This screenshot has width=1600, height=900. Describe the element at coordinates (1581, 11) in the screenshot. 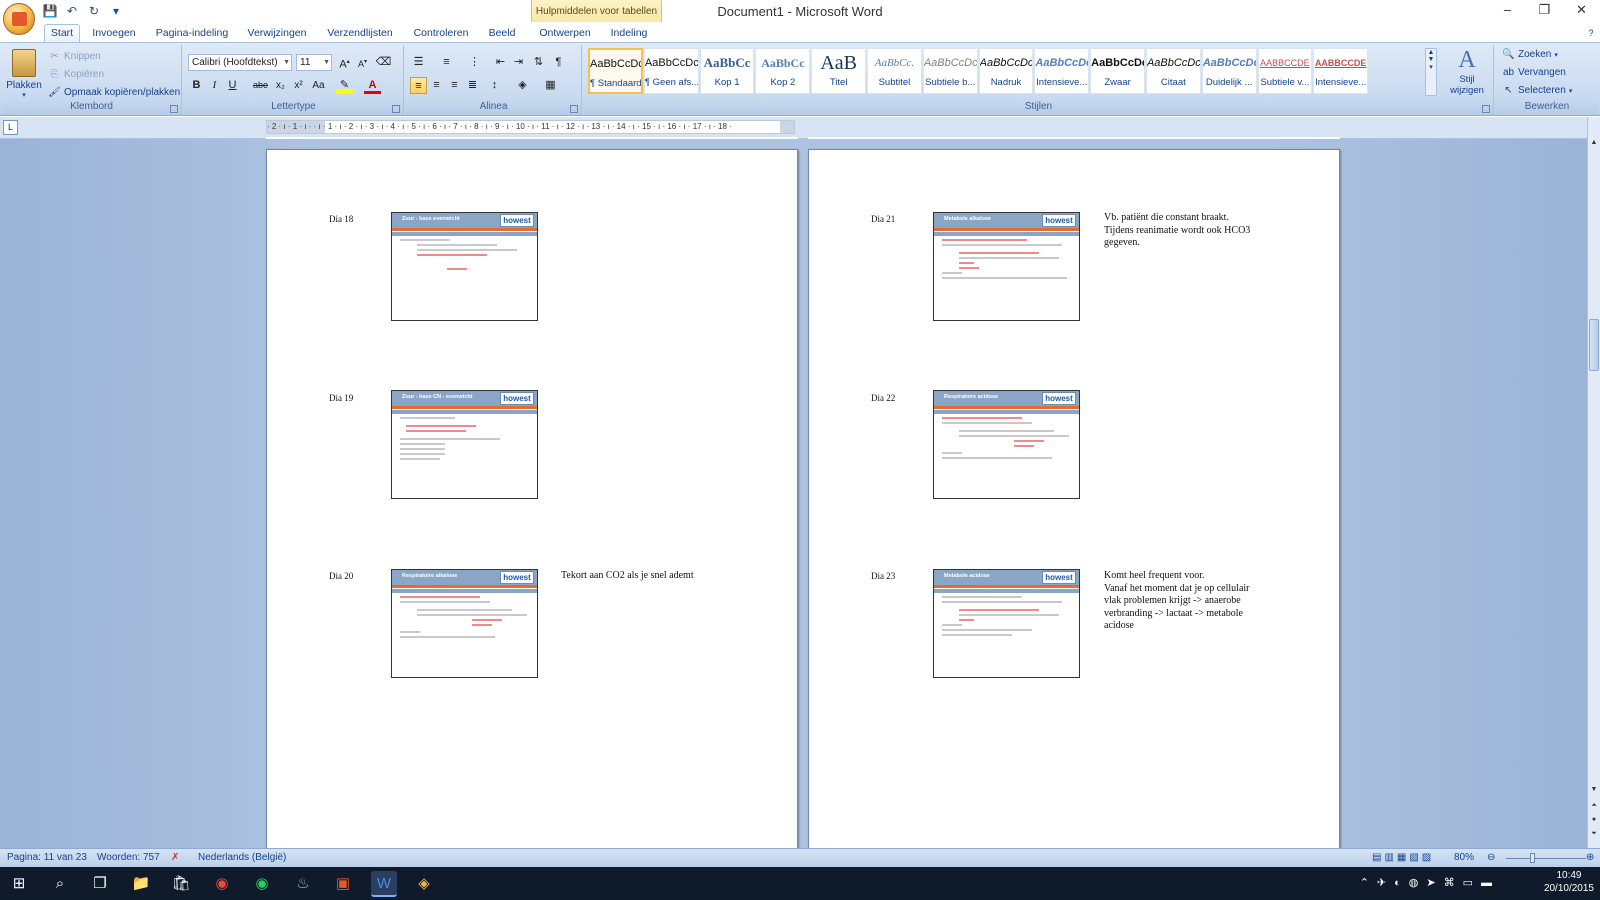

I see `close-button: ✕` at that location.